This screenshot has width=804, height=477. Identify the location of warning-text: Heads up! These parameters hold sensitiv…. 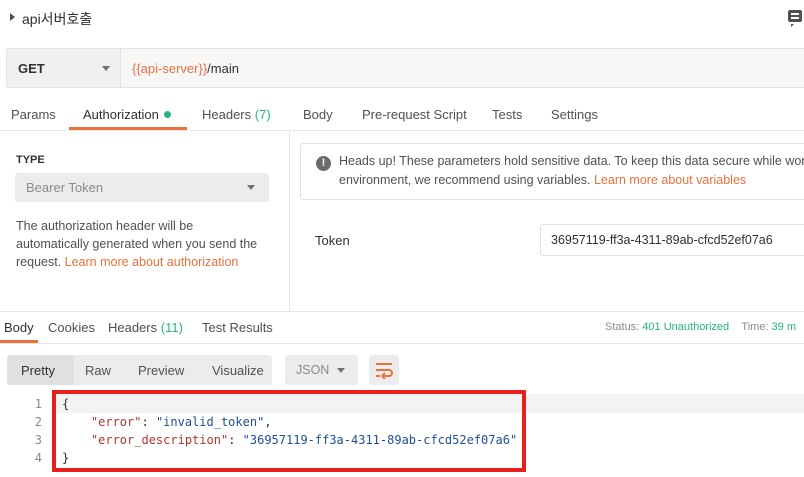
(571, 171).